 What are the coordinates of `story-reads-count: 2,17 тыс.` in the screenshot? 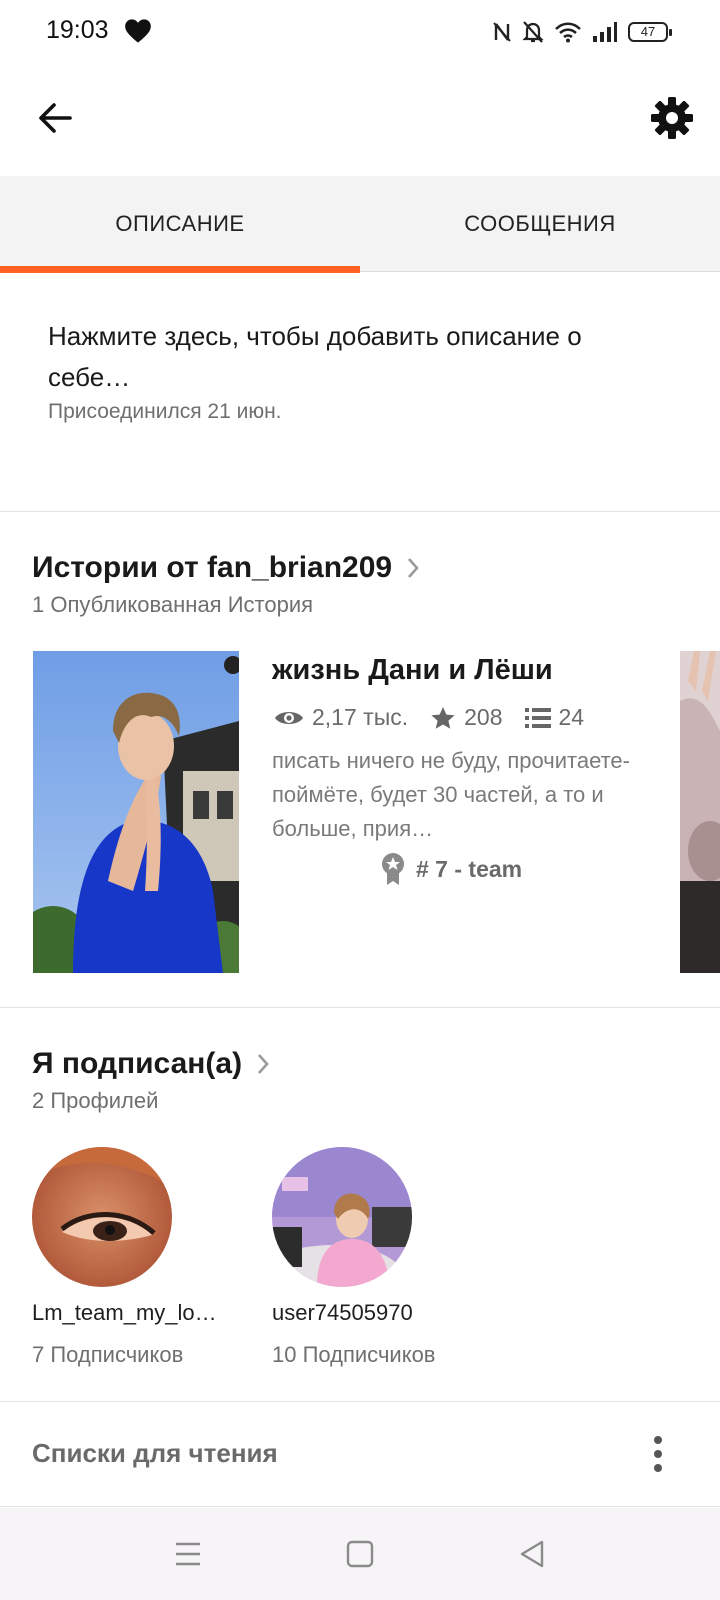 It's located at (360, 717).